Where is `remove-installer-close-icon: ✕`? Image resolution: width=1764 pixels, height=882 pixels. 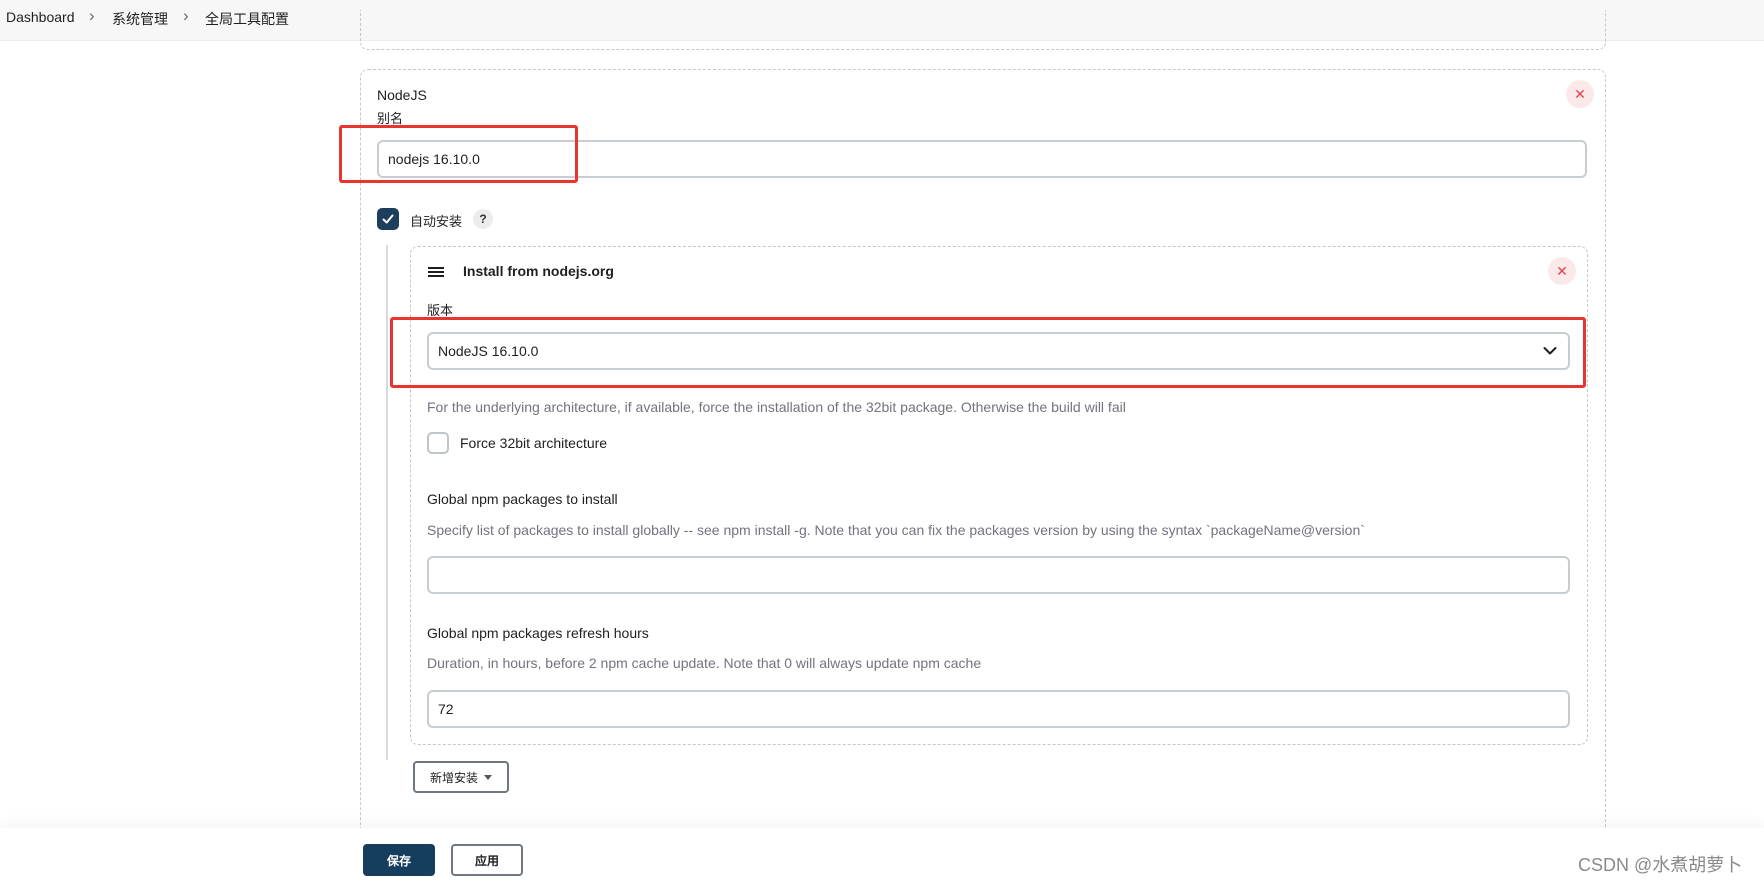
remove-installer-close-icon: ✕ is located at coordinates (1562, 271).